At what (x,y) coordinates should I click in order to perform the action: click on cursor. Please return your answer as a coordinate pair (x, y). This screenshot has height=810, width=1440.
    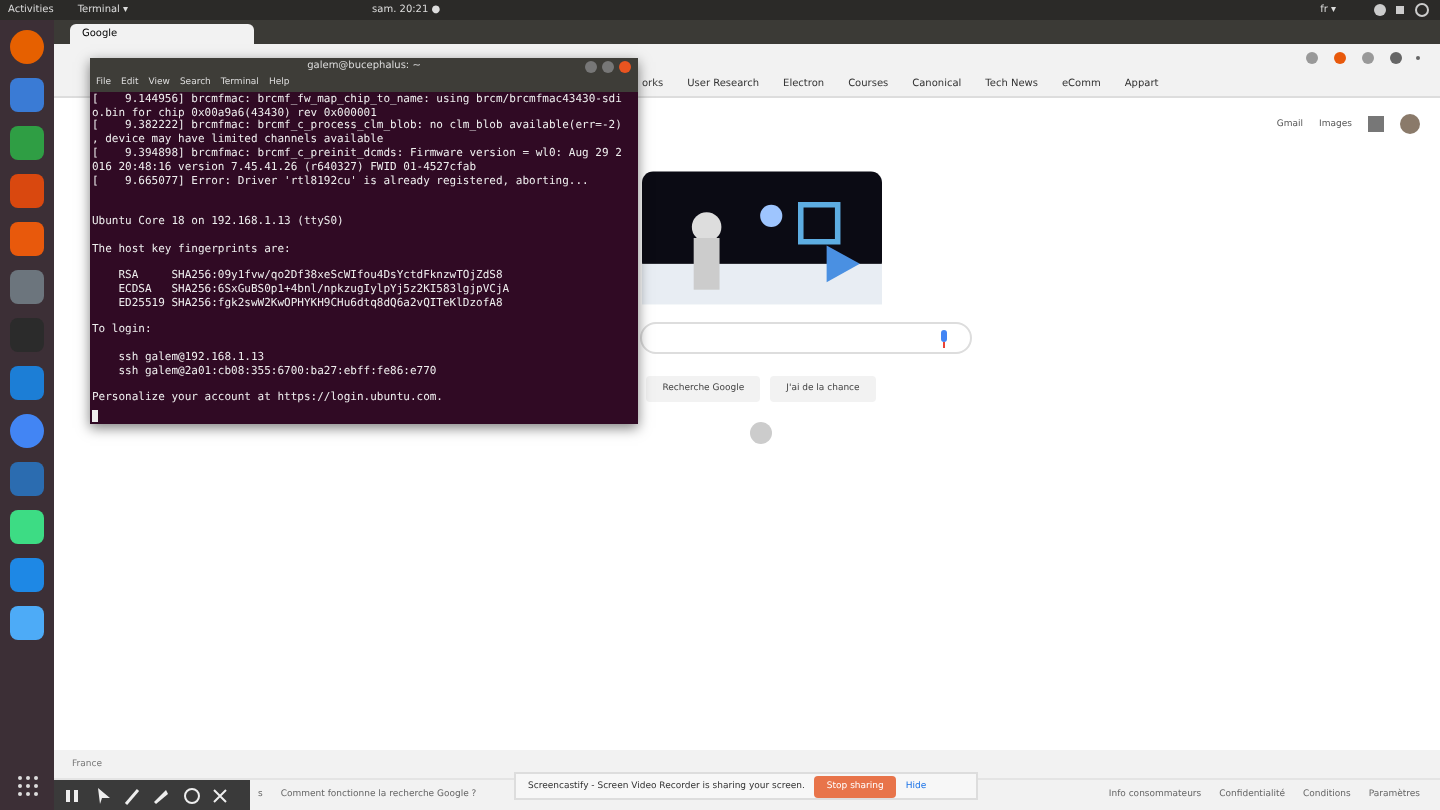
    Looking at the image, I should click on (95, 416).